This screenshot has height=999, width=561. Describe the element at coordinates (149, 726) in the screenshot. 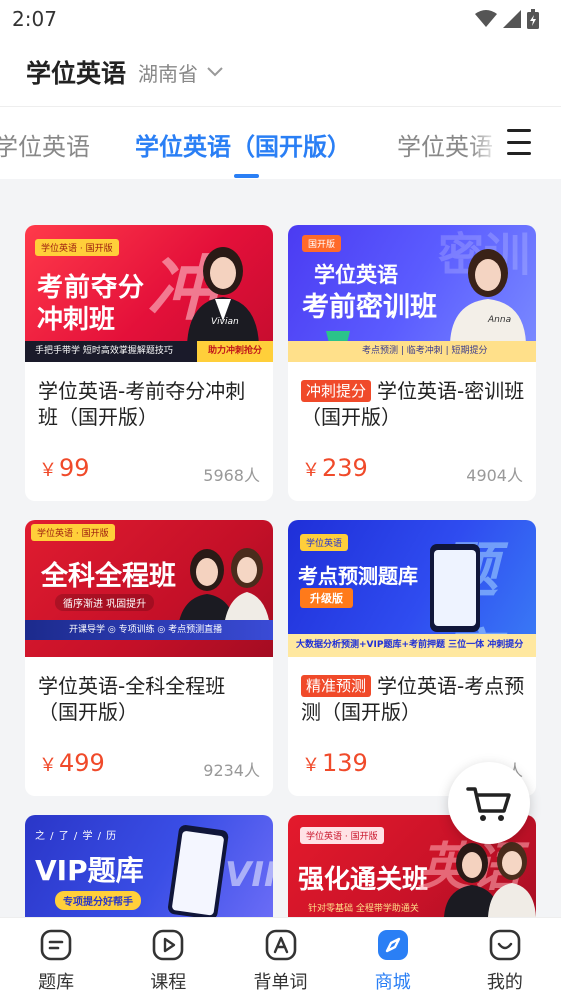

I see `product-info: 学位英语-全科全程班（国开版） ￥499 9234人` at that location.